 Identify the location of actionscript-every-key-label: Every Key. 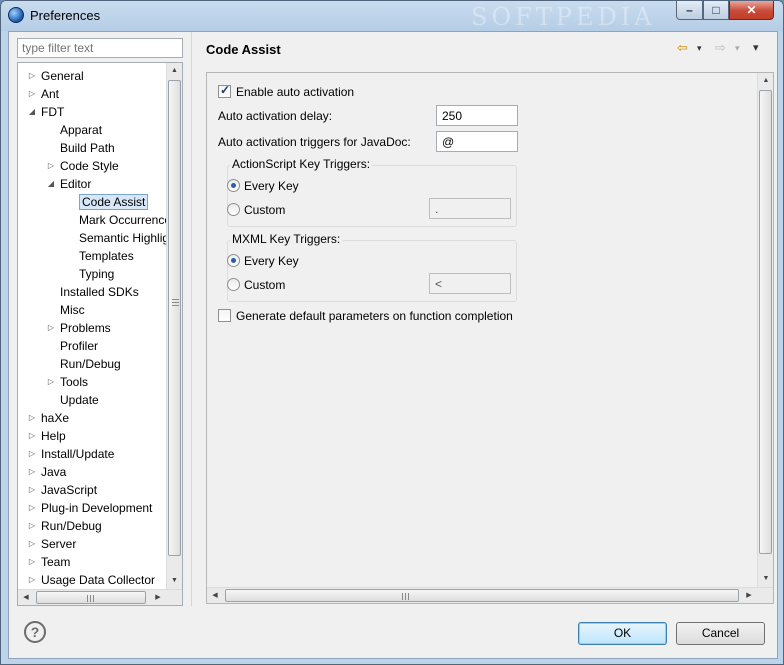
(271, 186).